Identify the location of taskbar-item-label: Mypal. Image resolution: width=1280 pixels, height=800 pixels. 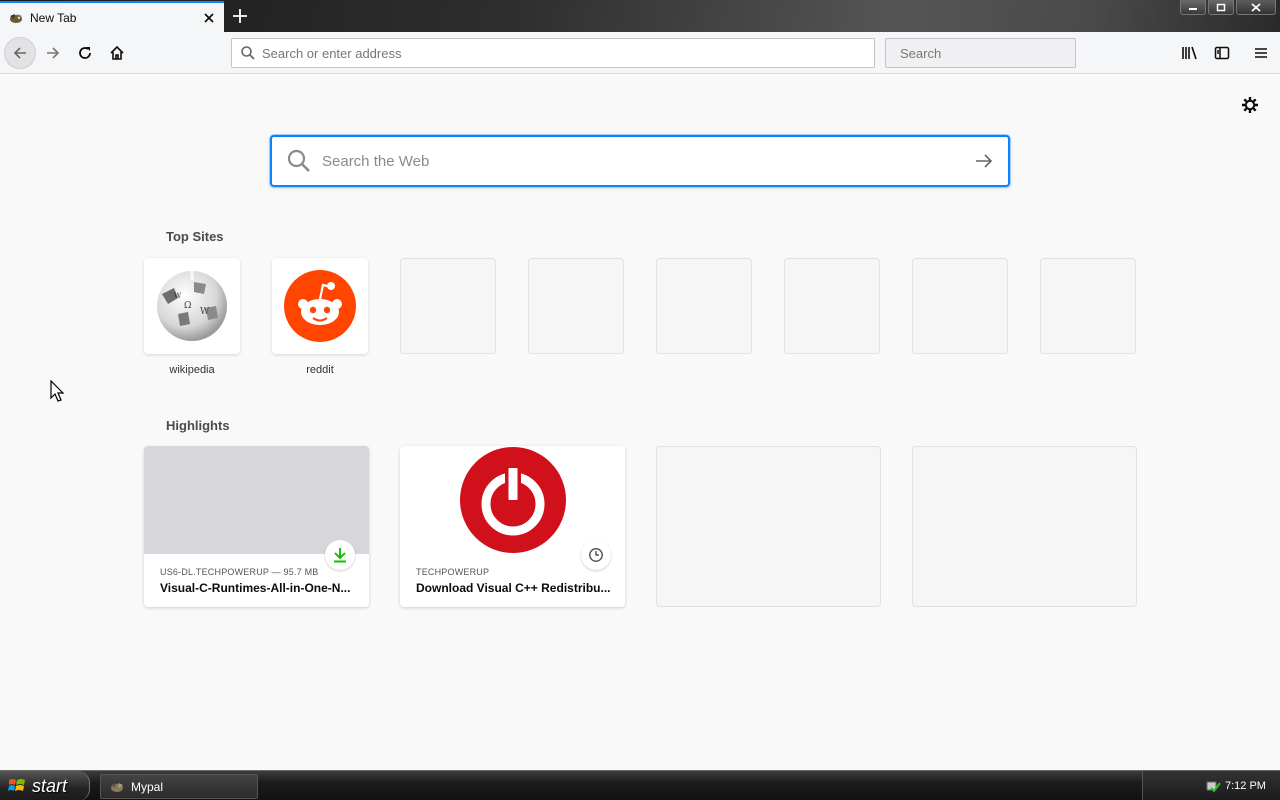
(147, 786).